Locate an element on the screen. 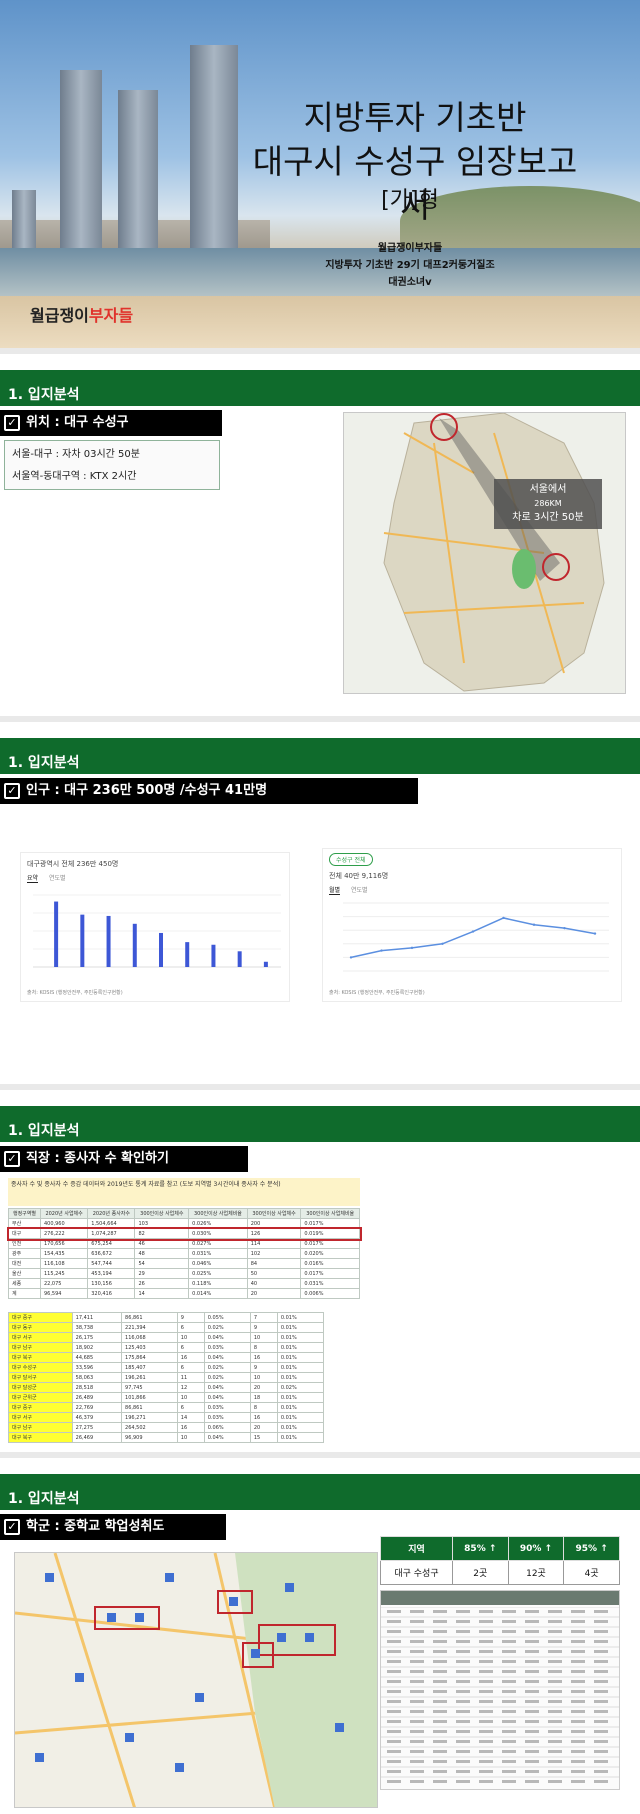  table-cell: 0.019% is located at coordinates (330, 1233).